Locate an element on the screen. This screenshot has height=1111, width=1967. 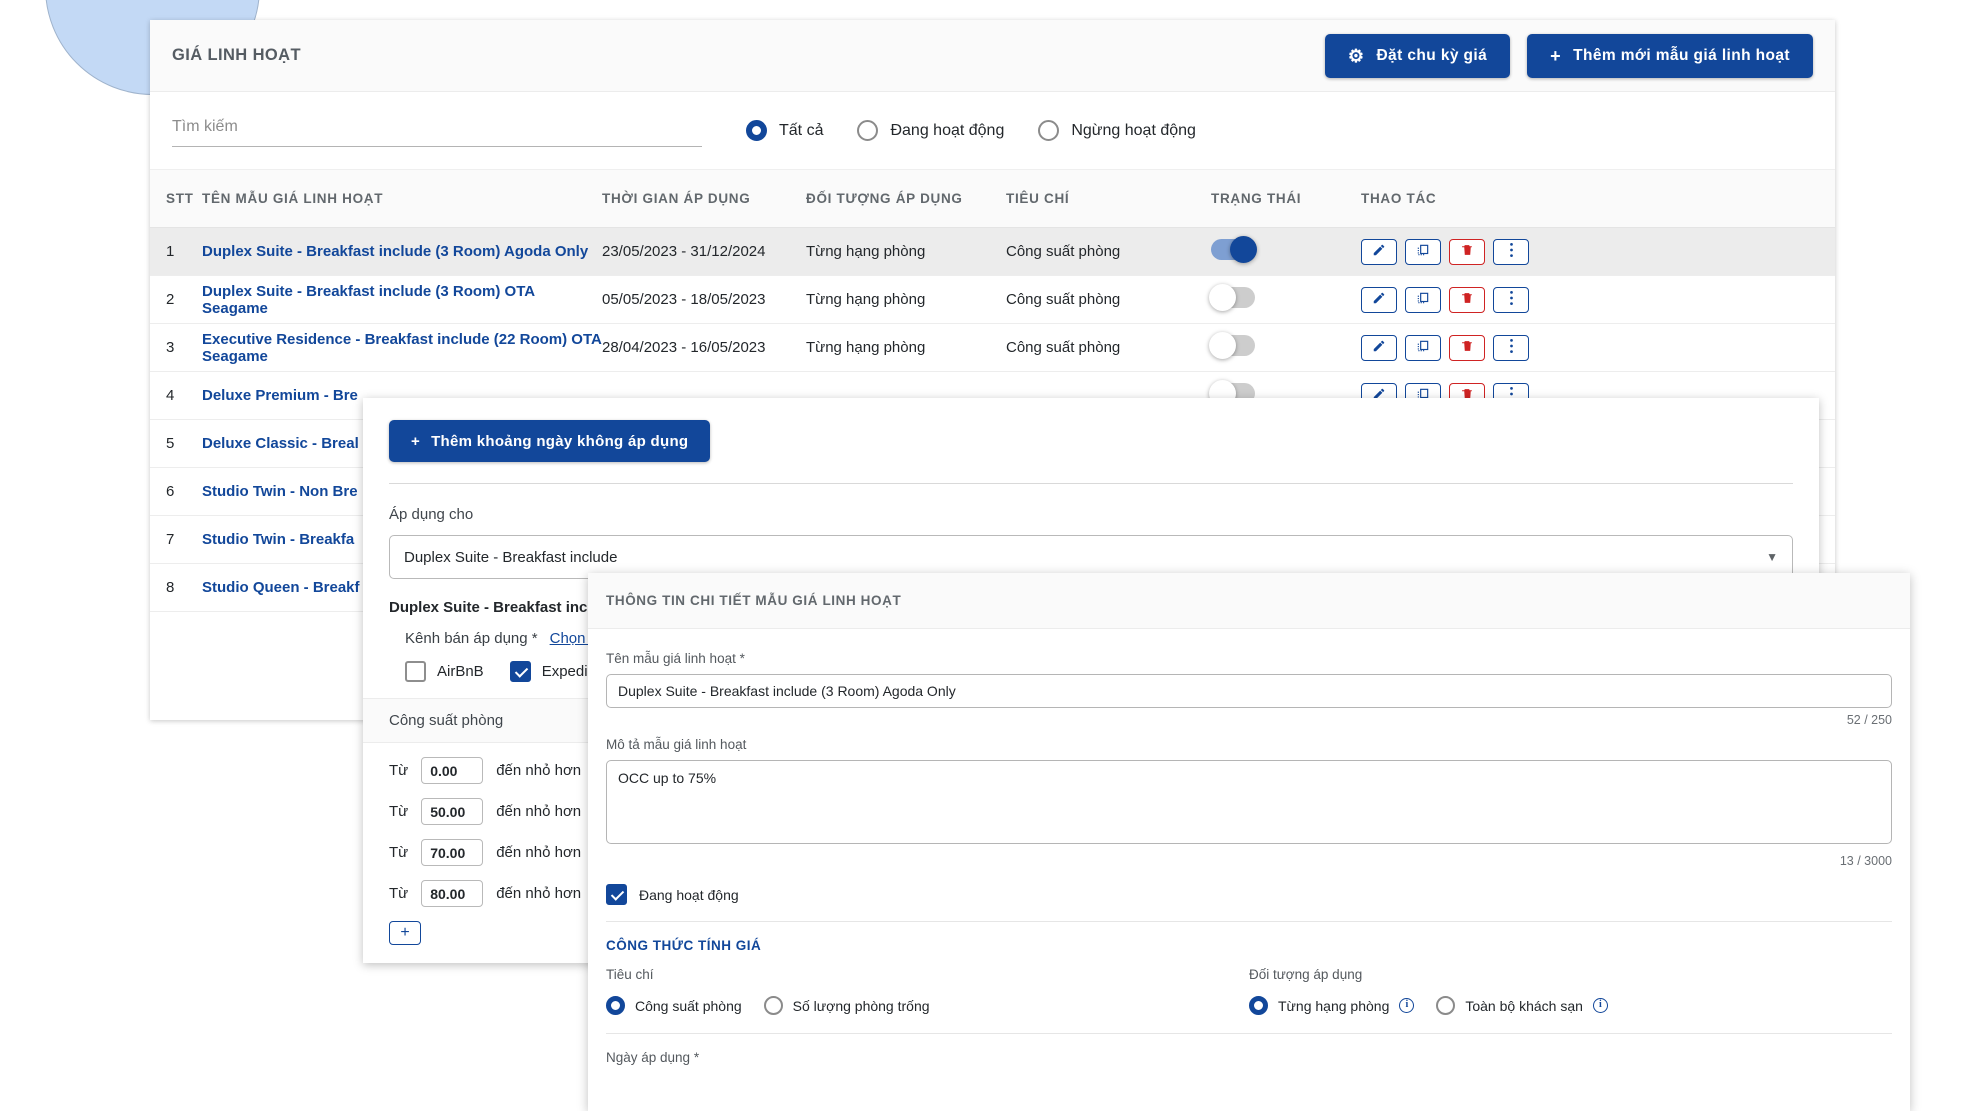
radio-active-icon is located at coordinates (868, 130).